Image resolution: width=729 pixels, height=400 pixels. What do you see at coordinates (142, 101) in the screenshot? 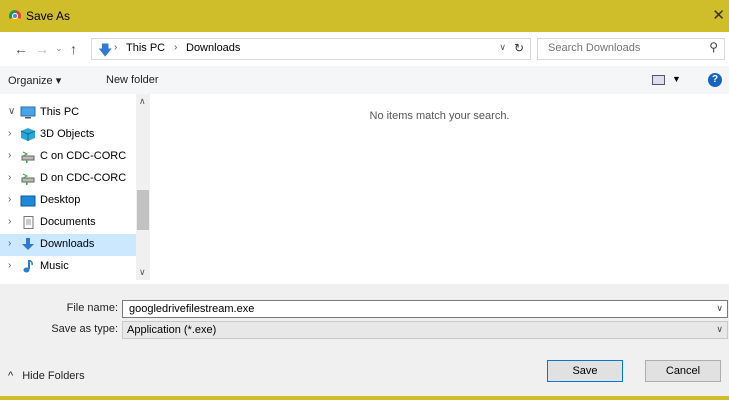
I see `scroll-up-icon: ∧` at bounding box center [142, 101].